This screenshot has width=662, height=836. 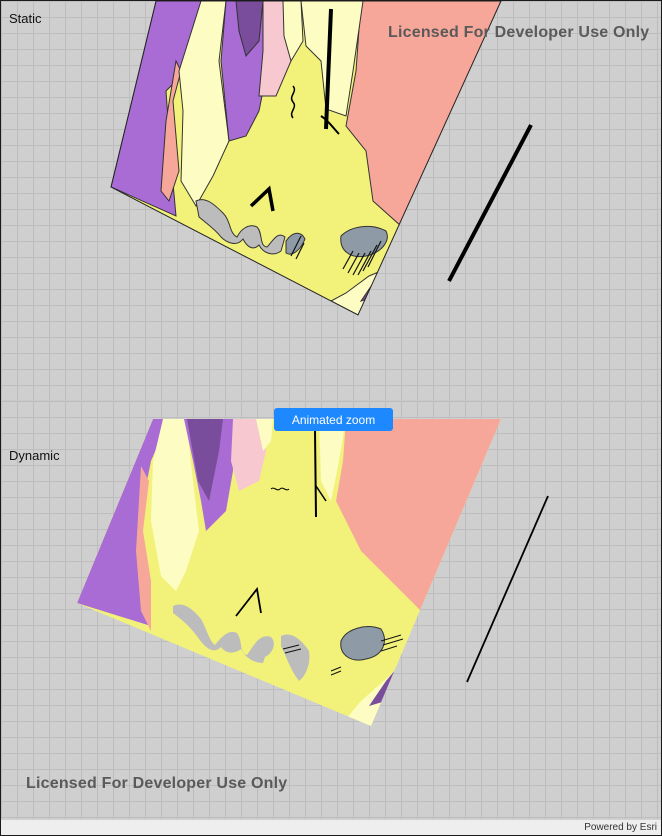 What do you see at coordinates (331, 827) in the screenshot?
I see `attribution-bar: Powered by Esri` at bounding box center [331, 827].